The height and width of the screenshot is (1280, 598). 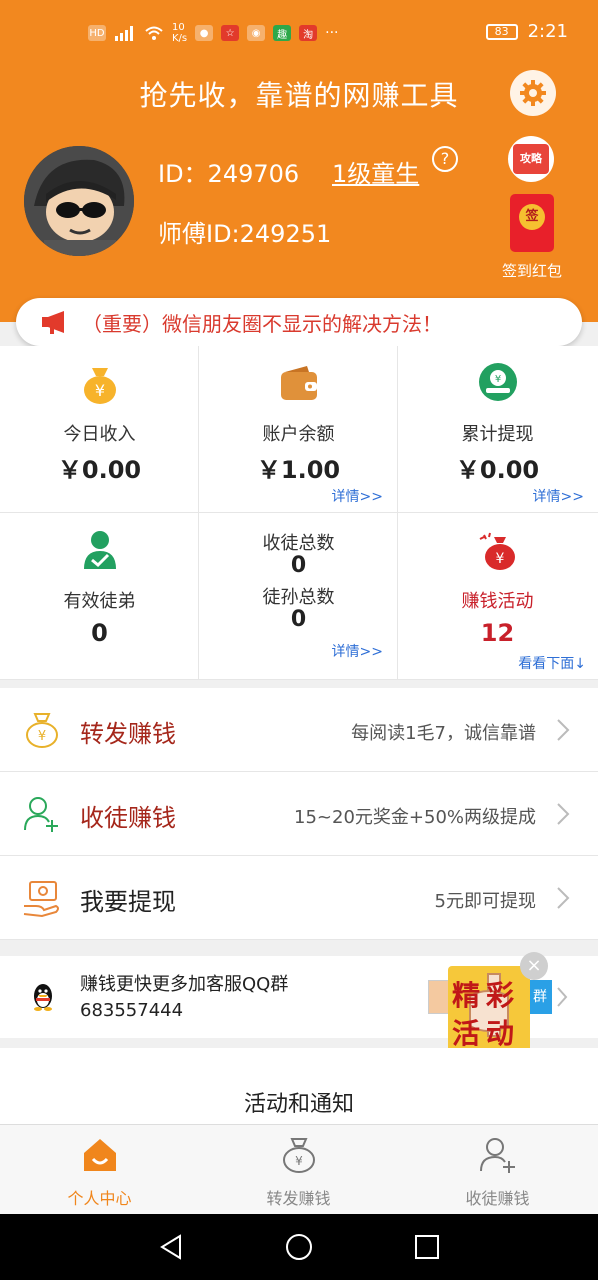 What do you see at coordinates (43, 997) in the screenshot?
I see `qq-penguin-icon` at bounding box center [43, 997].